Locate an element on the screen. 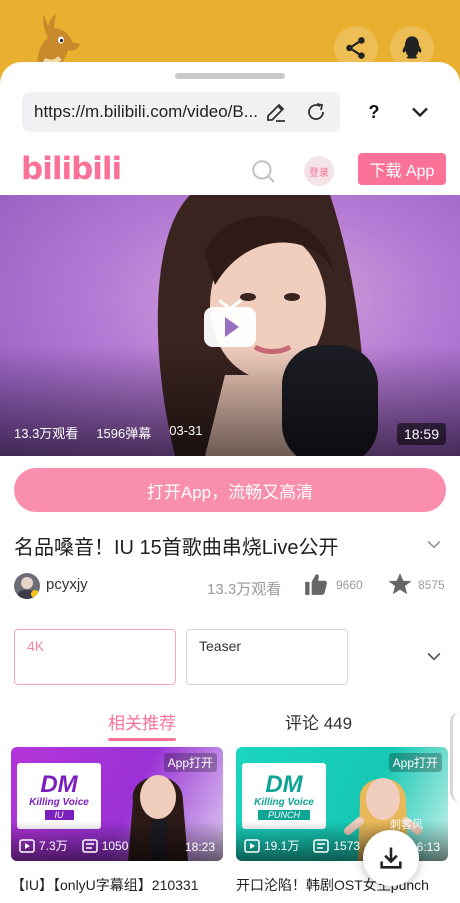 The image size is (460, 903). card-stats: 7.3万 1050 is located at coordinates (73, 845).